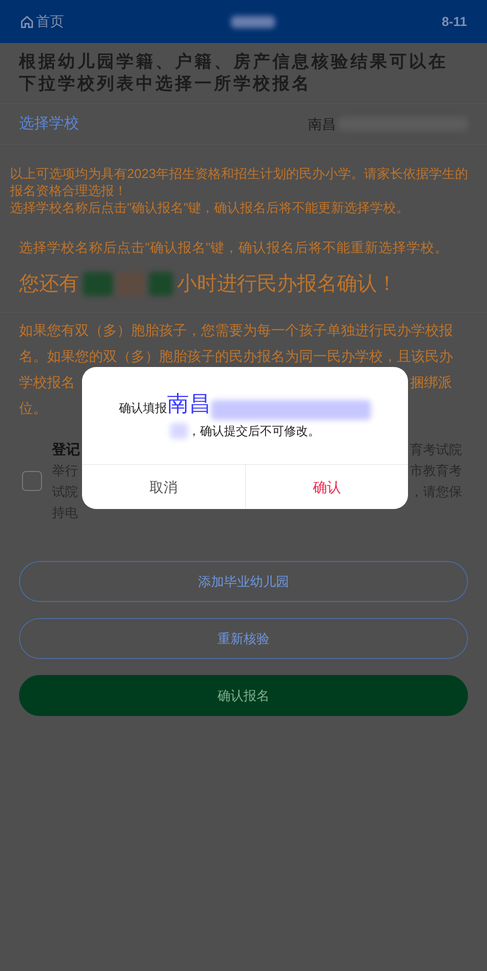 This screenshot has width=487, height=971. I want to click on action-button: 确认报名, so click(243, 695).